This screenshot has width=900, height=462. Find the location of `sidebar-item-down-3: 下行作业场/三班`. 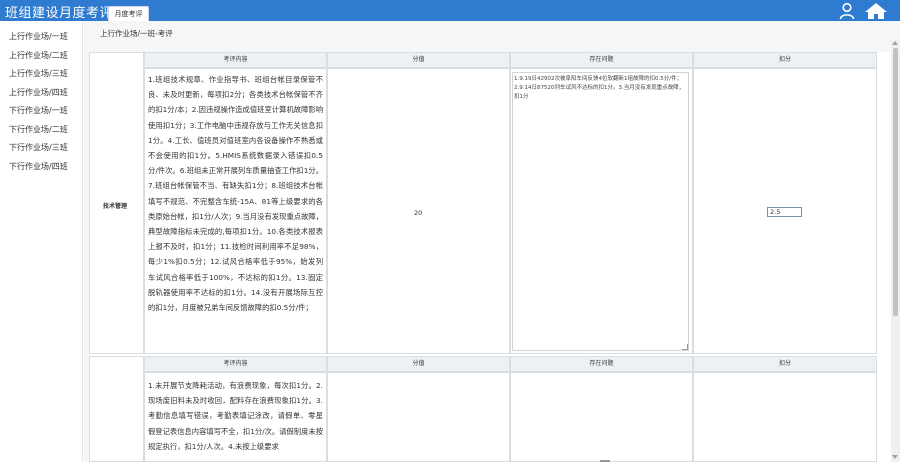

sidebar-item-down-3: 下行作业场/三班 is located at coordinates (38, 147).